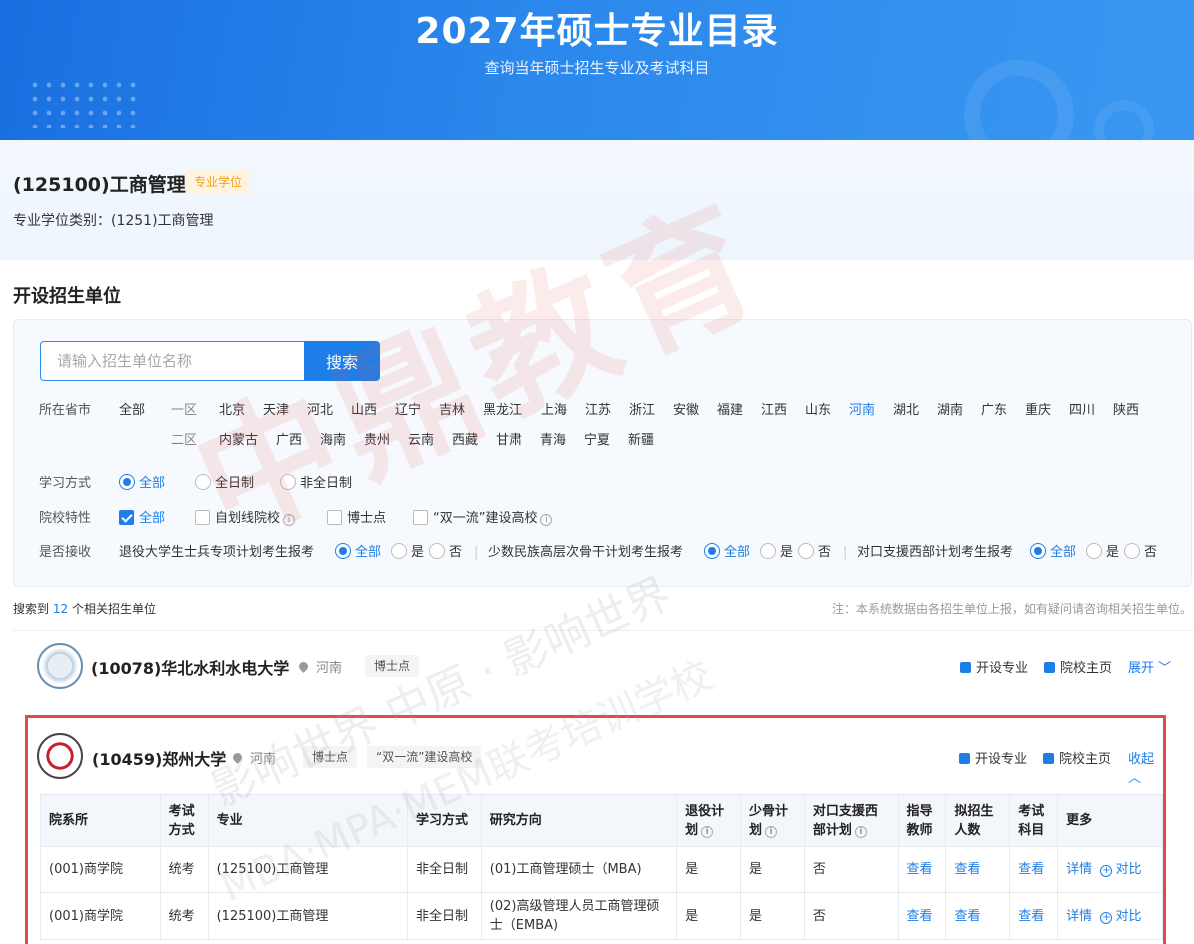 The height and width of the screenshot is (944, 1194). I want to click on school-badge: “双一流”建设高校, so click(424, 757).